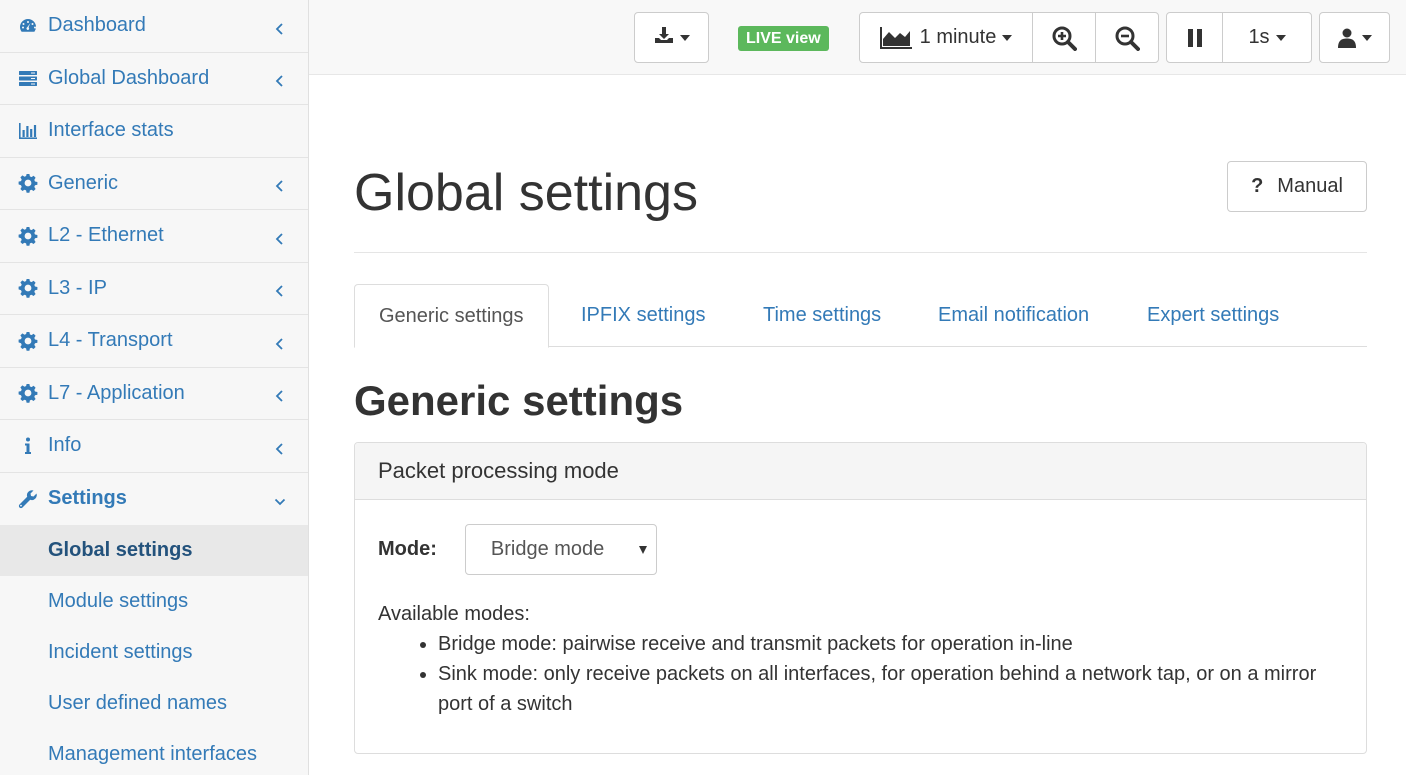 This screenshot has width=1406, height=775. I want to click on zoom-in-button, so click(1064, 37).